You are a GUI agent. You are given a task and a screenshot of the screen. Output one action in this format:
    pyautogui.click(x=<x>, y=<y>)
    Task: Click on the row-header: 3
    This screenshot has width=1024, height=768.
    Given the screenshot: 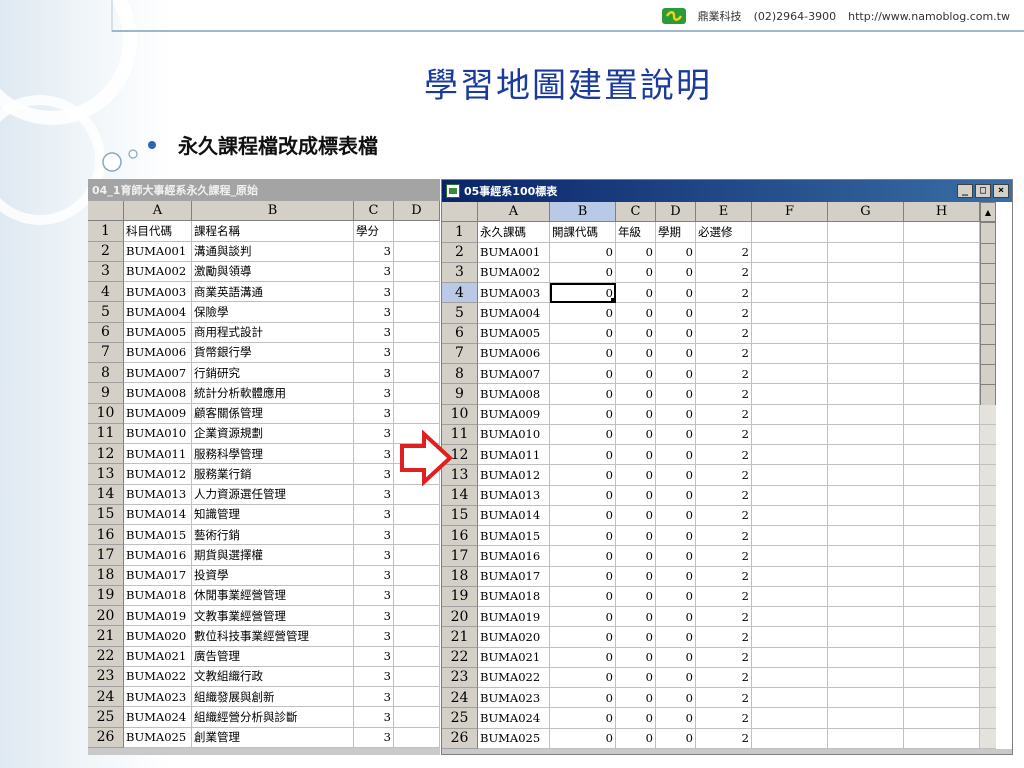 What is the action you would take?
    pyautogui.click(x=106, y=271)
    